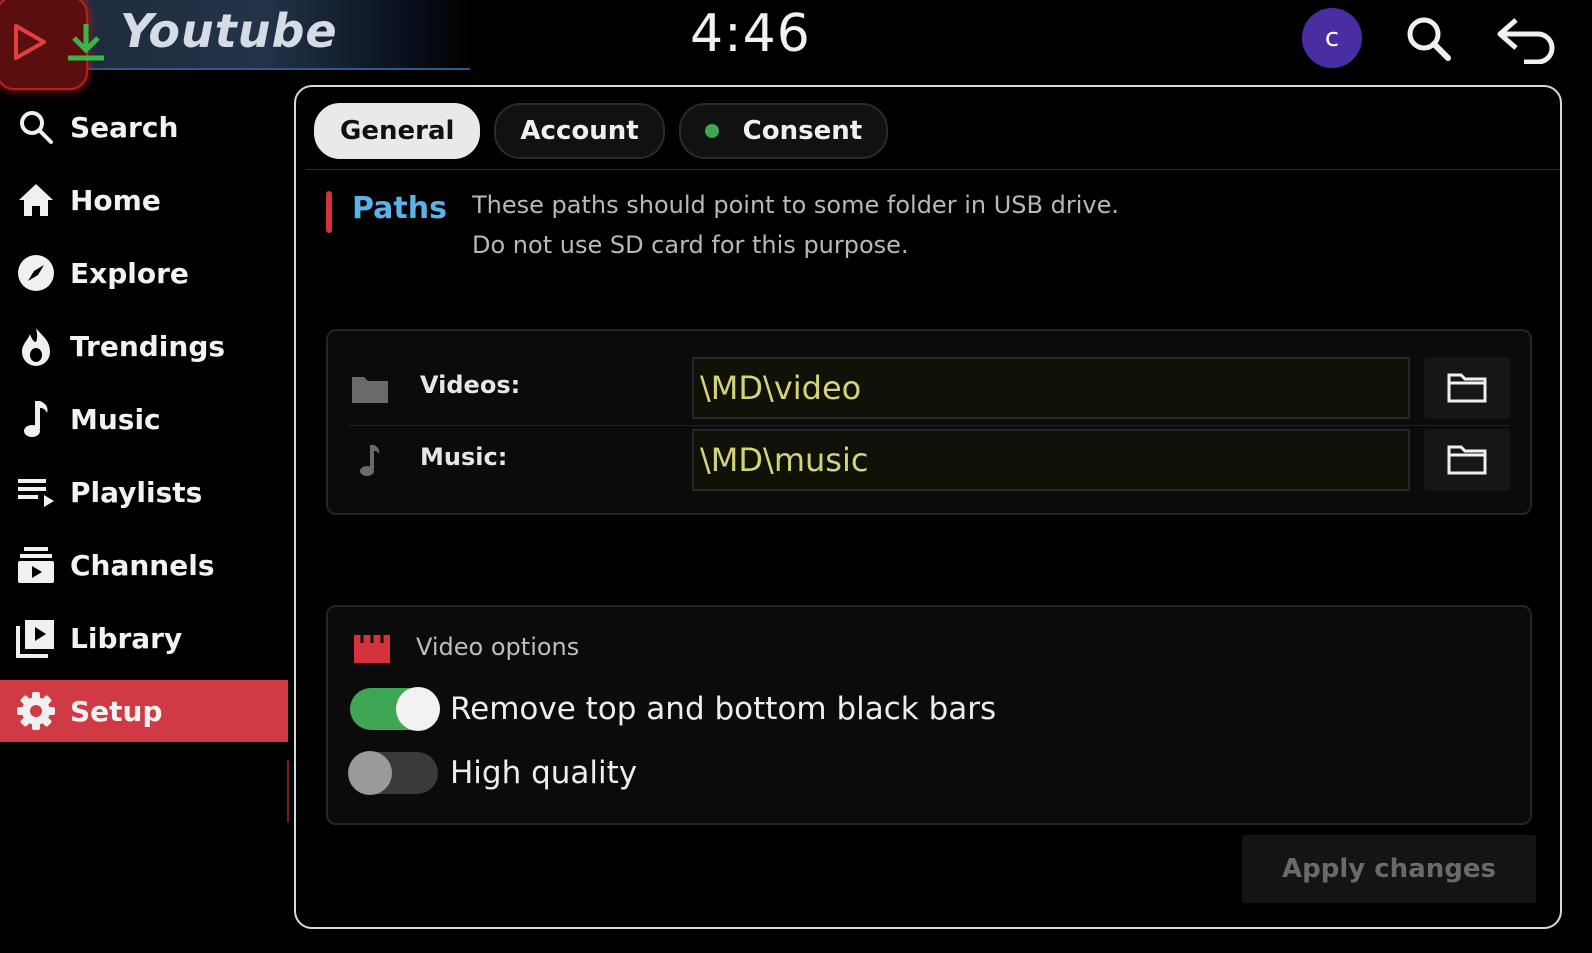  I want to click on tab-label: Consent, so click(802, 131).